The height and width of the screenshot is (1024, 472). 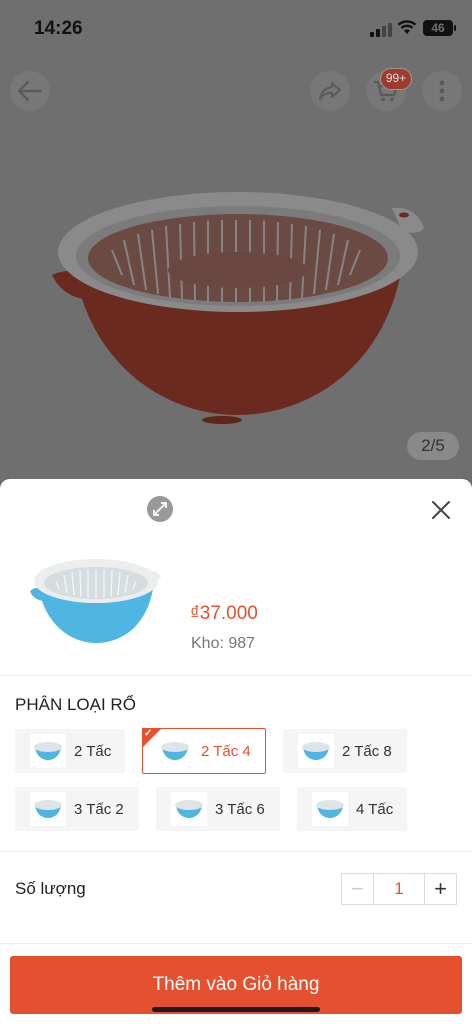 I want to click on quantity-label: Số lượng, so click(x=50, y=888).